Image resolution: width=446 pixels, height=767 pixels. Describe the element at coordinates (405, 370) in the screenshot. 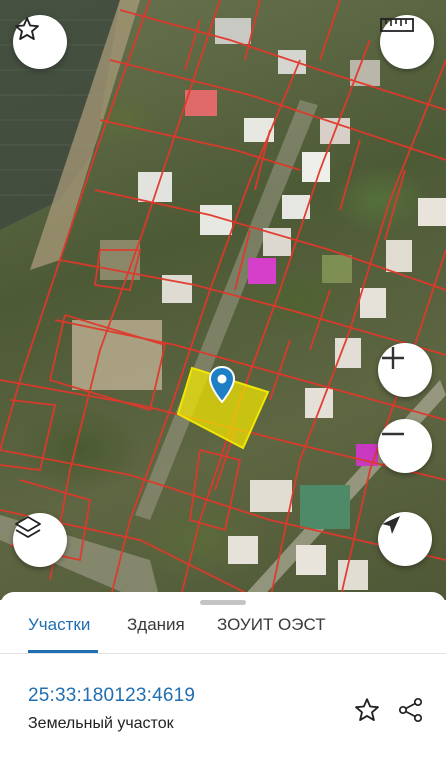

I see `zoom-in-button` at that location.